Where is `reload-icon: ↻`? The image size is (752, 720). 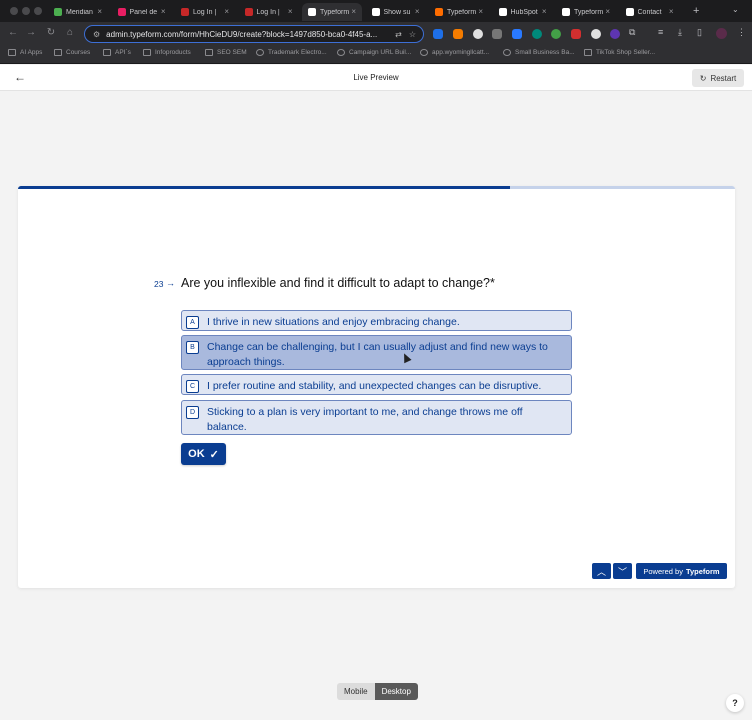 reload-icon: ↻ is located at coordinates (51, 32).